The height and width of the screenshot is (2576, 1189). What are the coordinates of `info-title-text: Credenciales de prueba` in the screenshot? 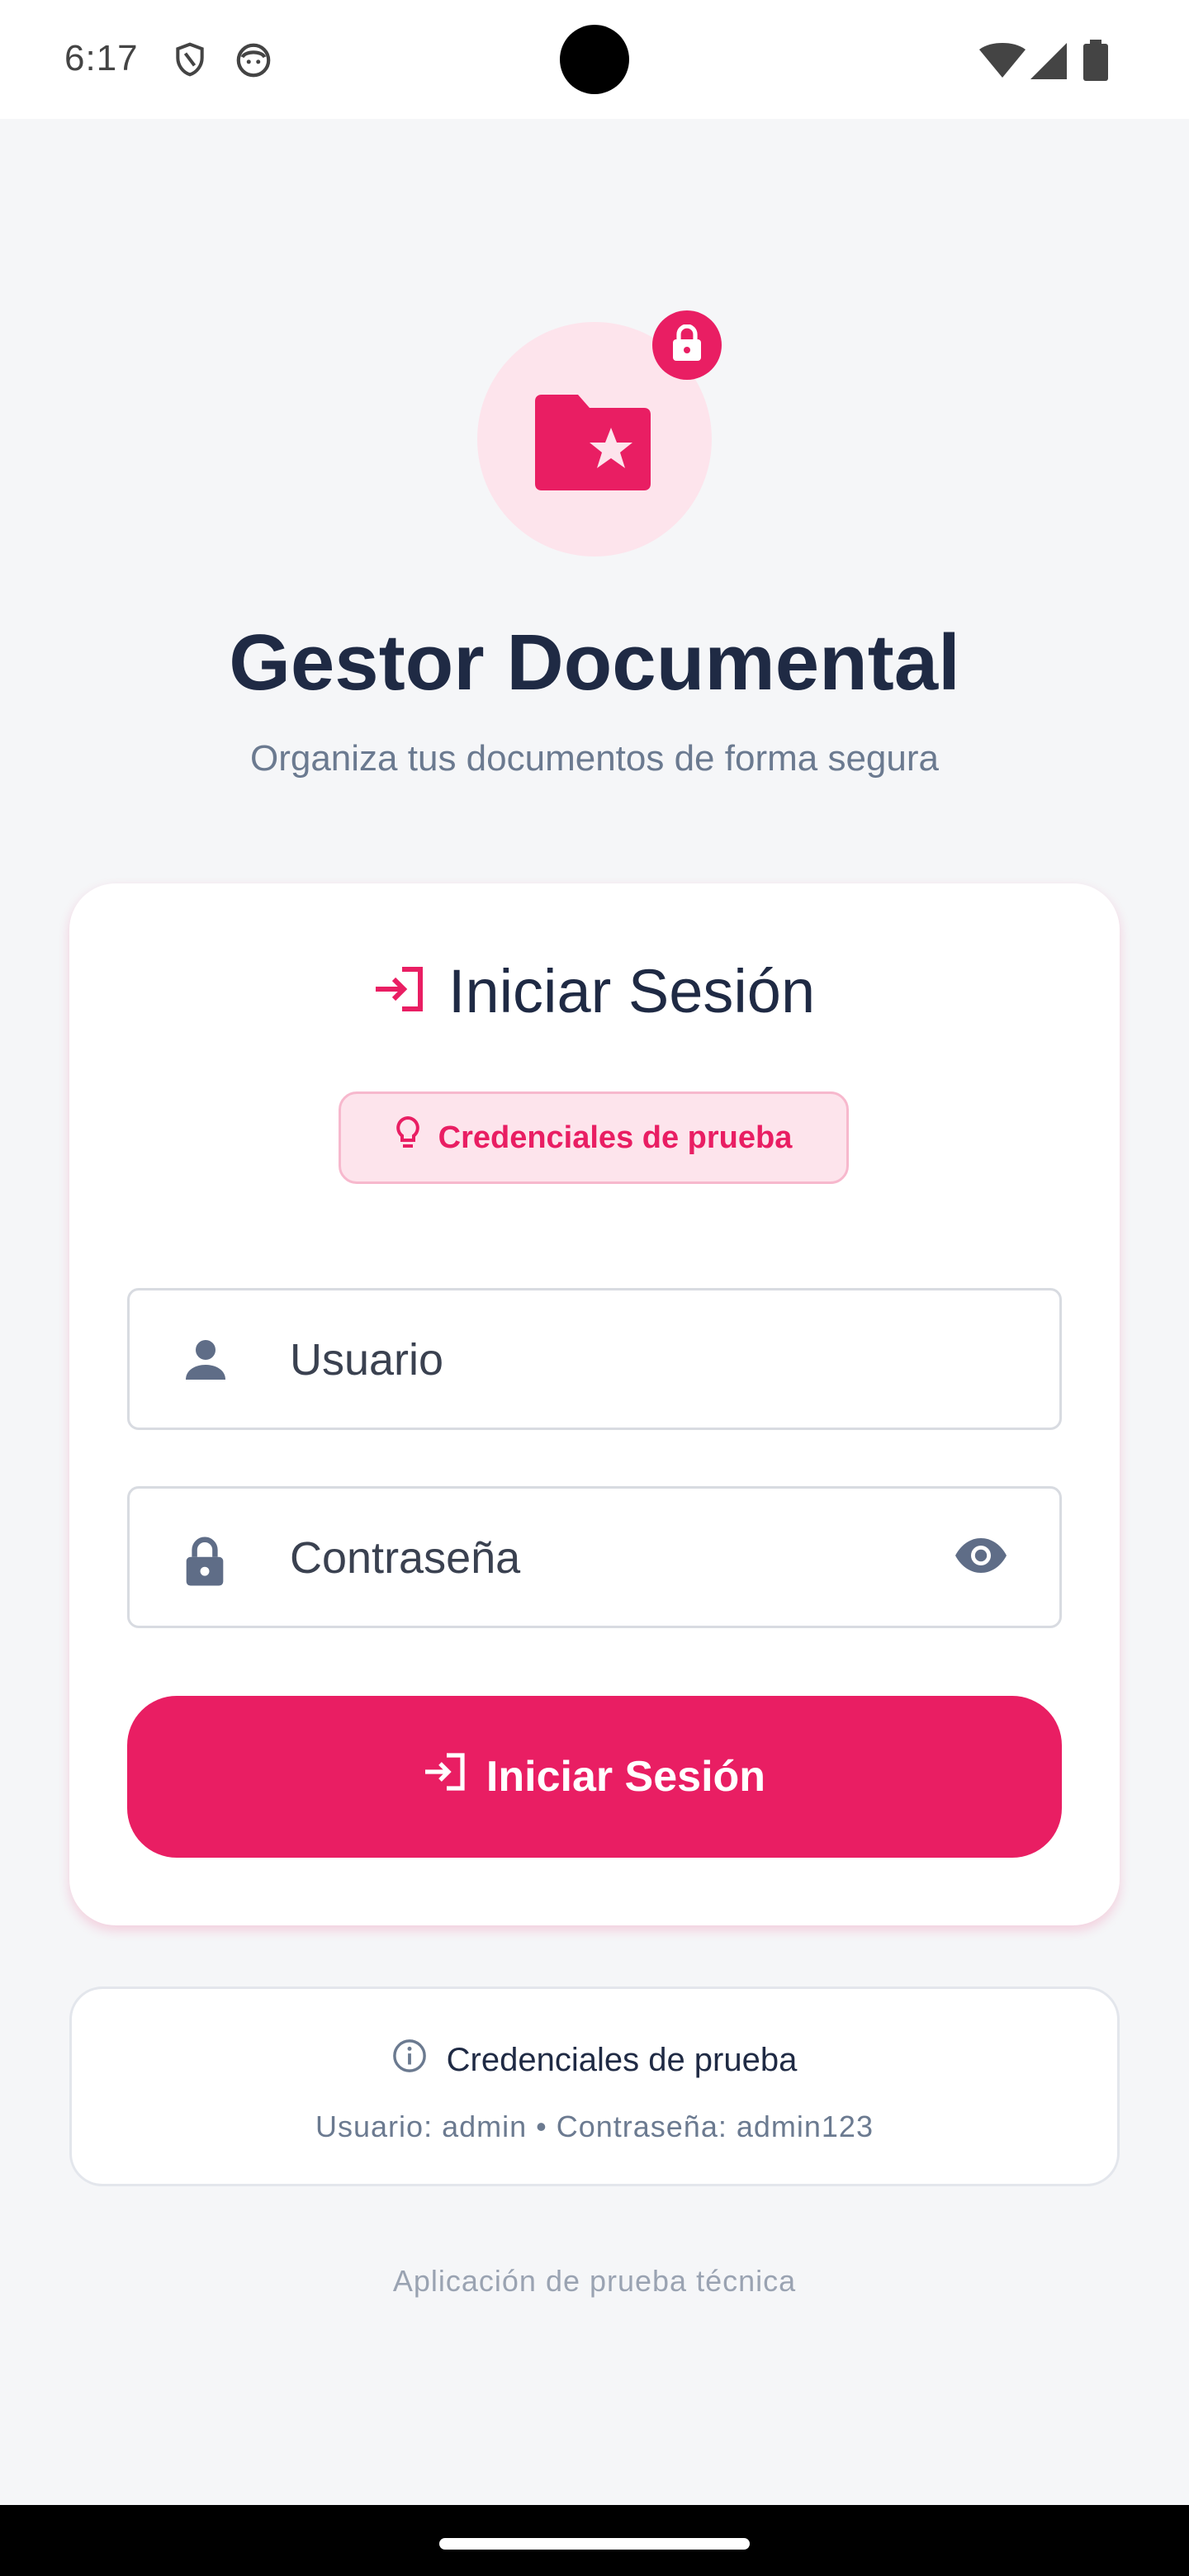 It's located at (622, 2059).